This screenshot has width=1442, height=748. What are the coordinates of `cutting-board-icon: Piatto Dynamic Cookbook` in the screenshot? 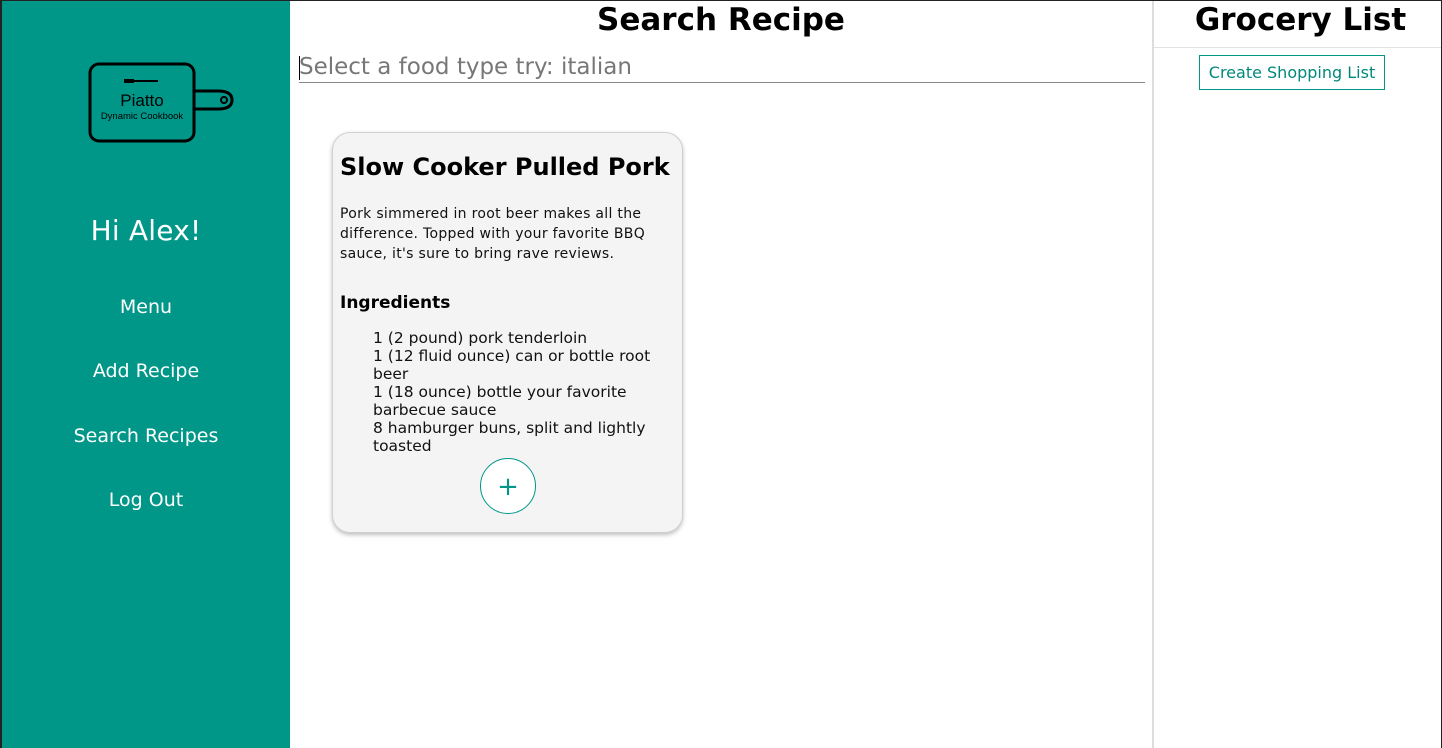 It's located at (161, 102).